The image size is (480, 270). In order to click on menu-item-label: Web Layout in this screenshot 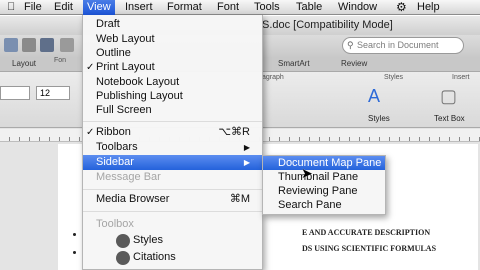, I will do `click(125, 39)`.